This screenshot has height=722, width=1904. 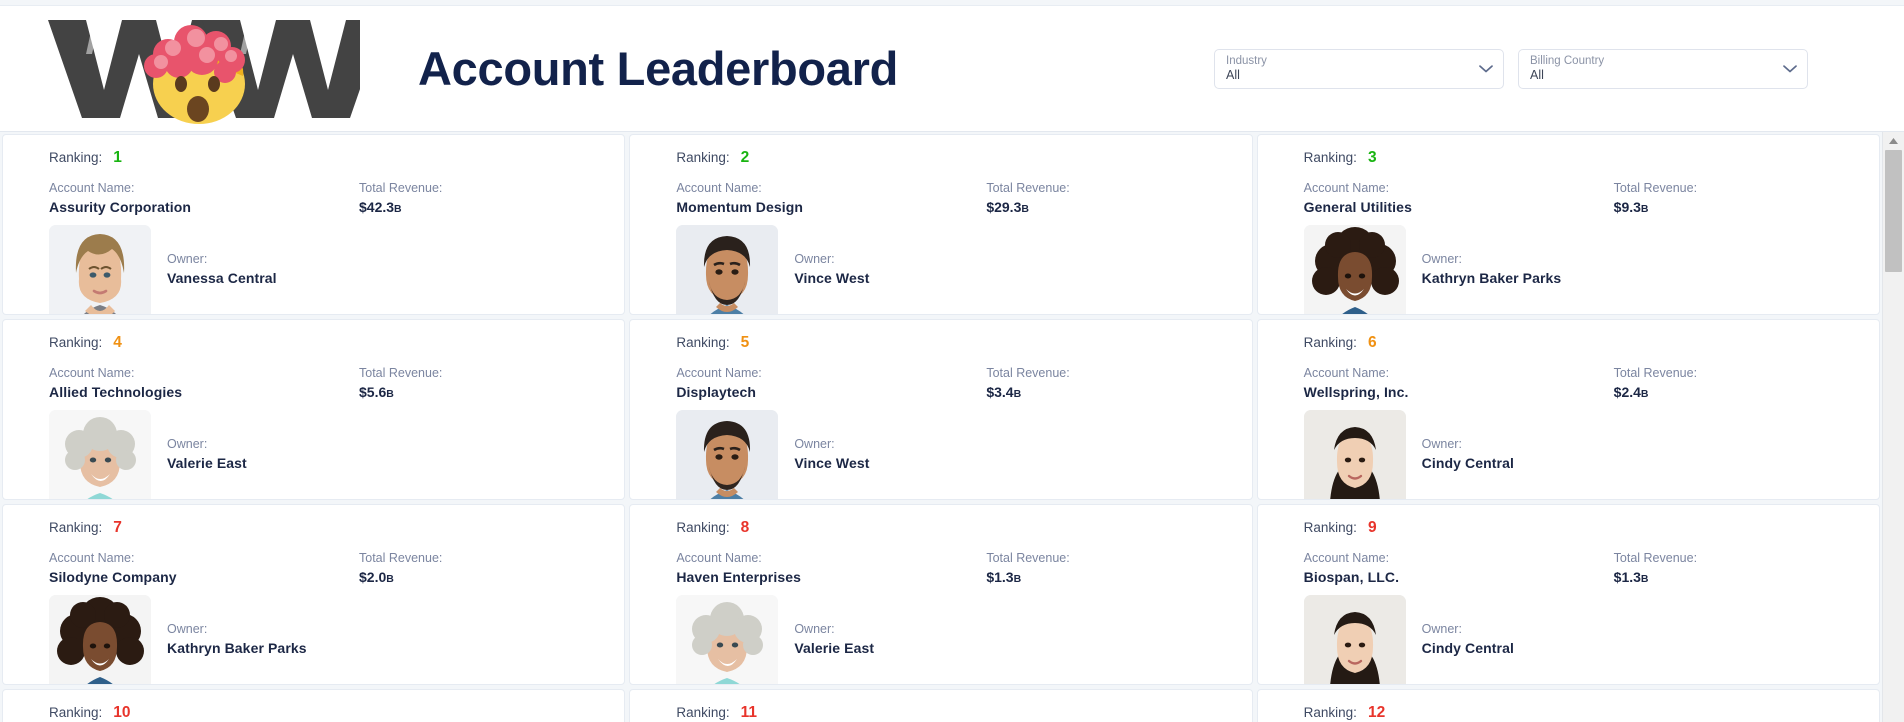 I want to click on ranking-value: 10, so click(x=122, y=712).